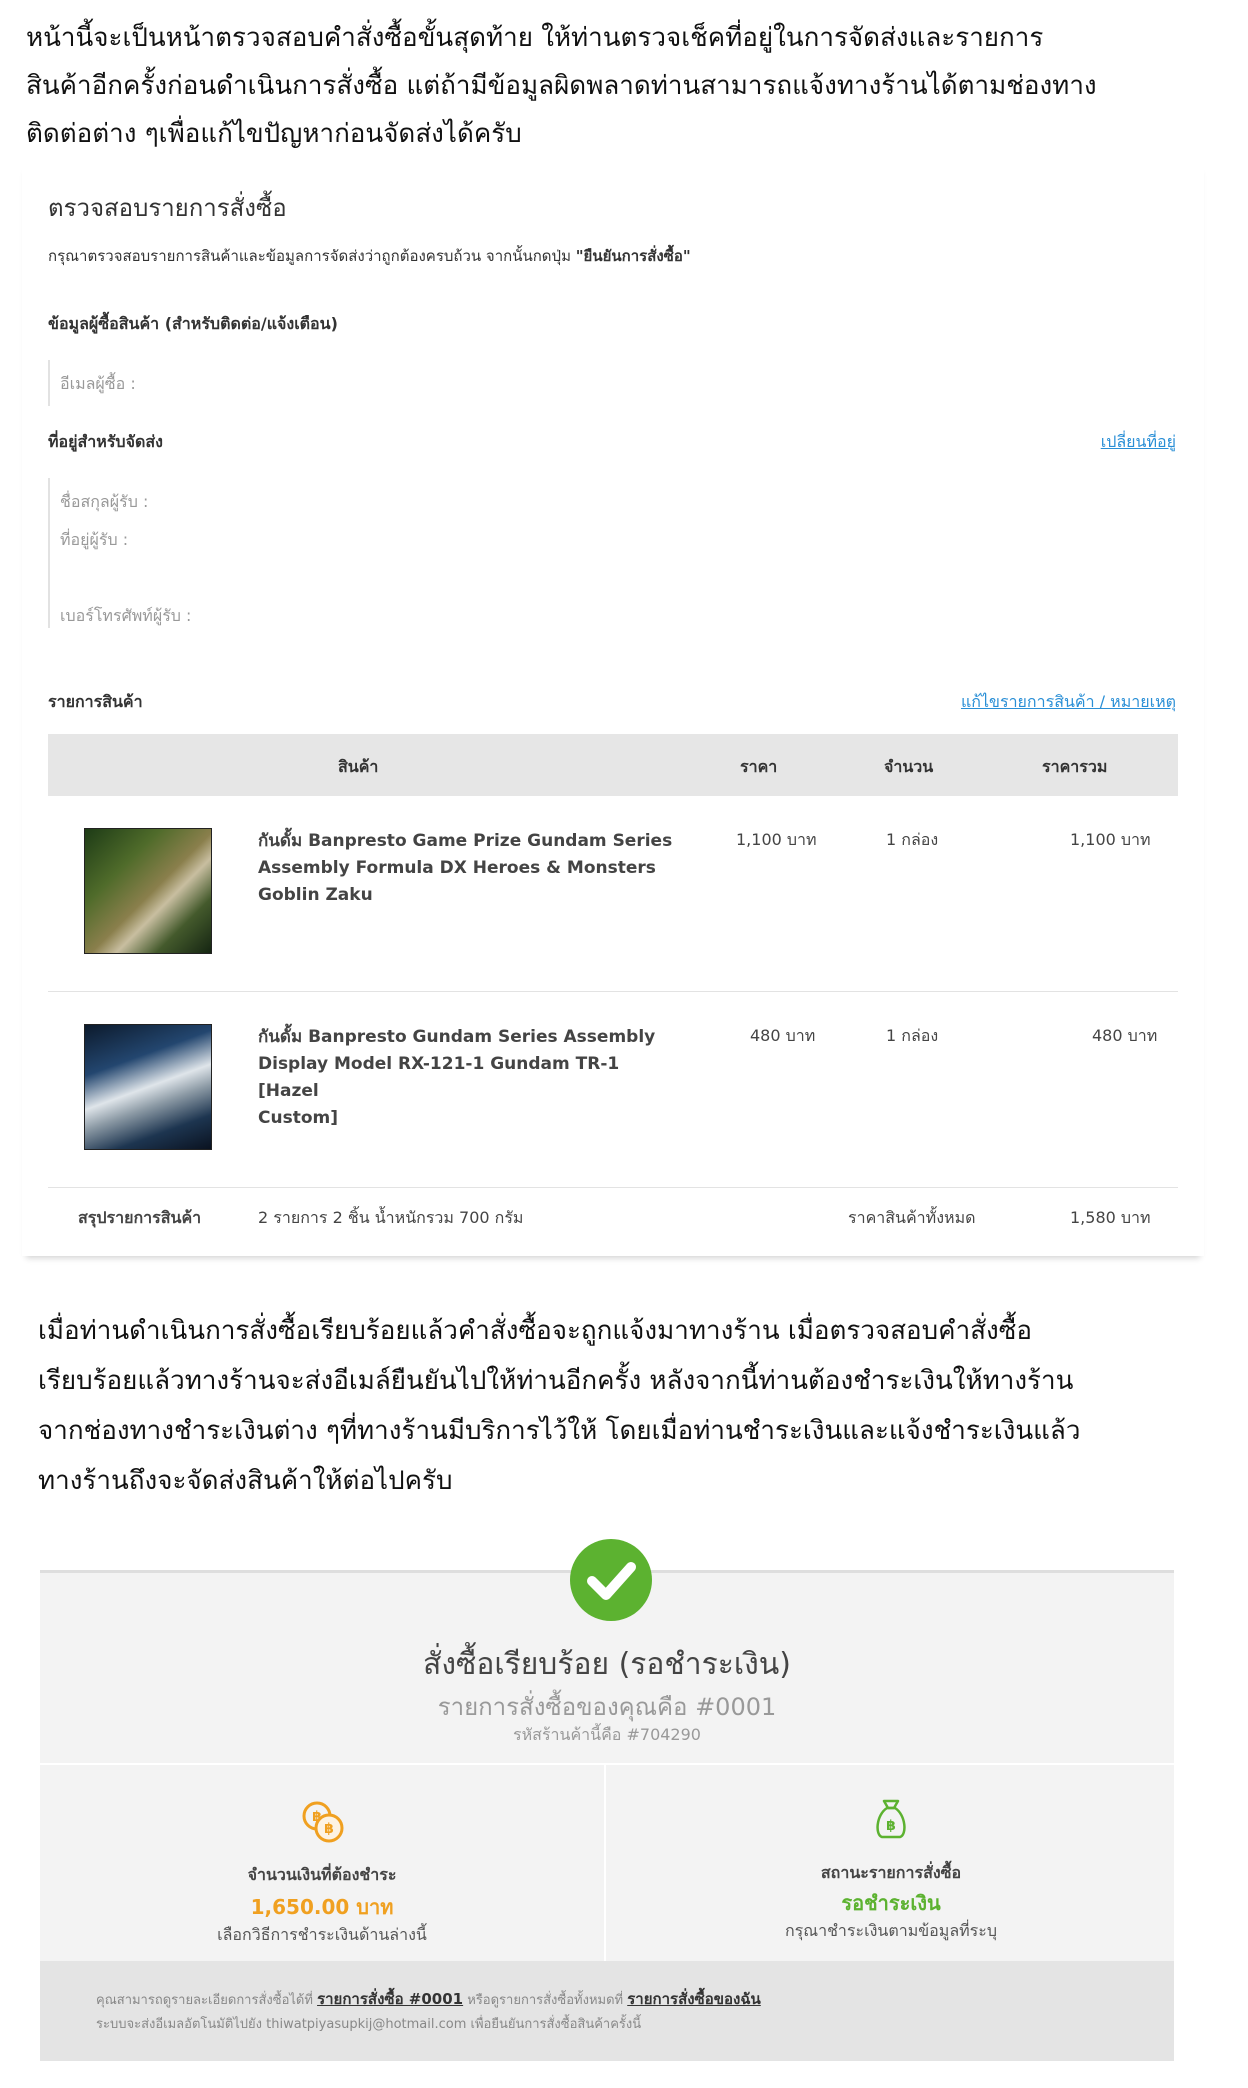  I want to click on confirmation-title: สั่งซื้อเรียบร้อย (รอชำระเงิน), so click(607, 1664).